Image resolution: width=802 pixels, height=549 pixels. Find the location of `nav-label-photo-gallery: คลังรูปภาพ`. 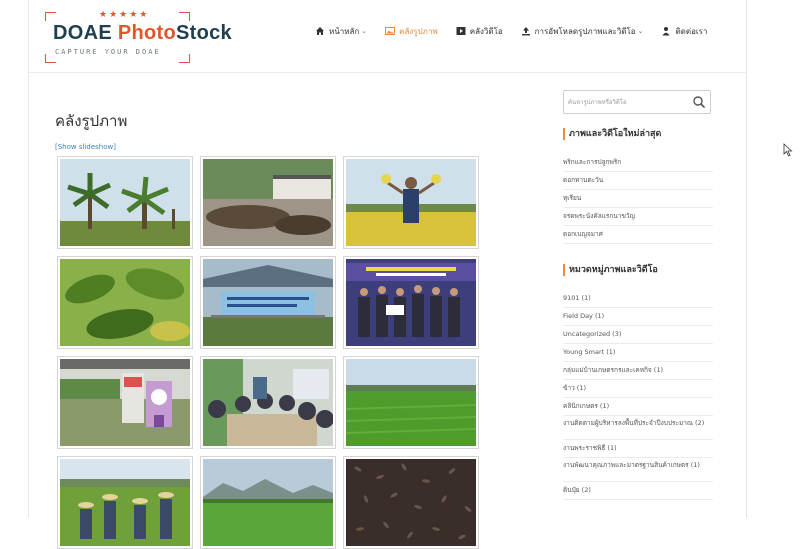

nav-label-photo-gallery: คลังรูปภาพ is located at coordinates (418, 31).